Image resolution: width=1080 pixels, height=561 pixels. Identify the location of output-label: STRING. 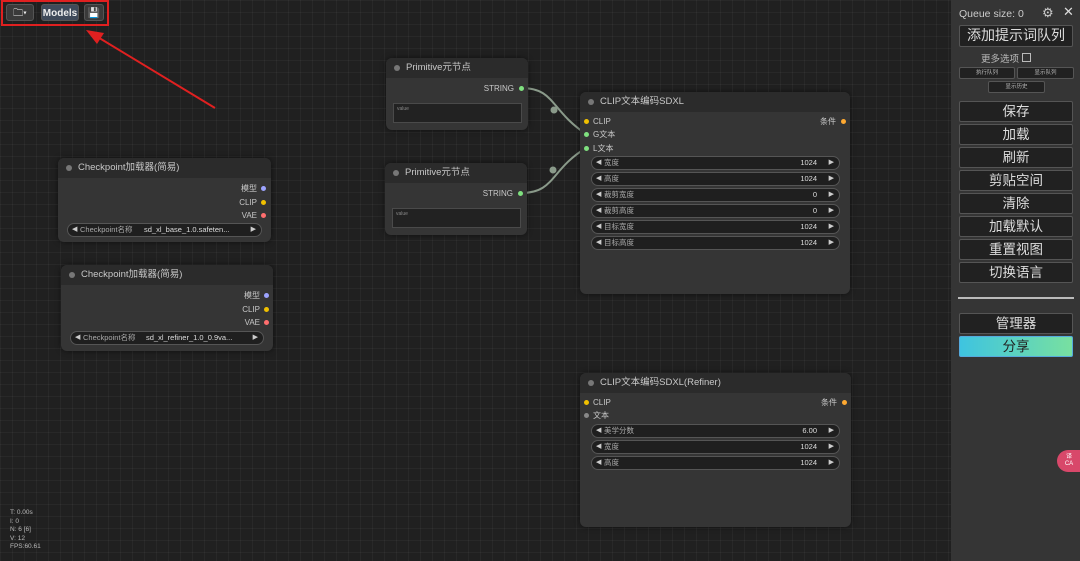
(497, 193).